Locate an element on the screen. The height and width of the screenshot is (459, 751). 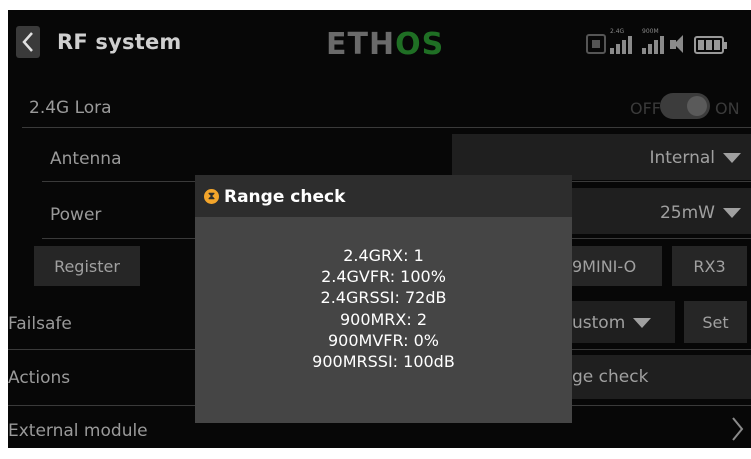
signal-2g4-icon: 2.4G is located at coordinates (621, 41).